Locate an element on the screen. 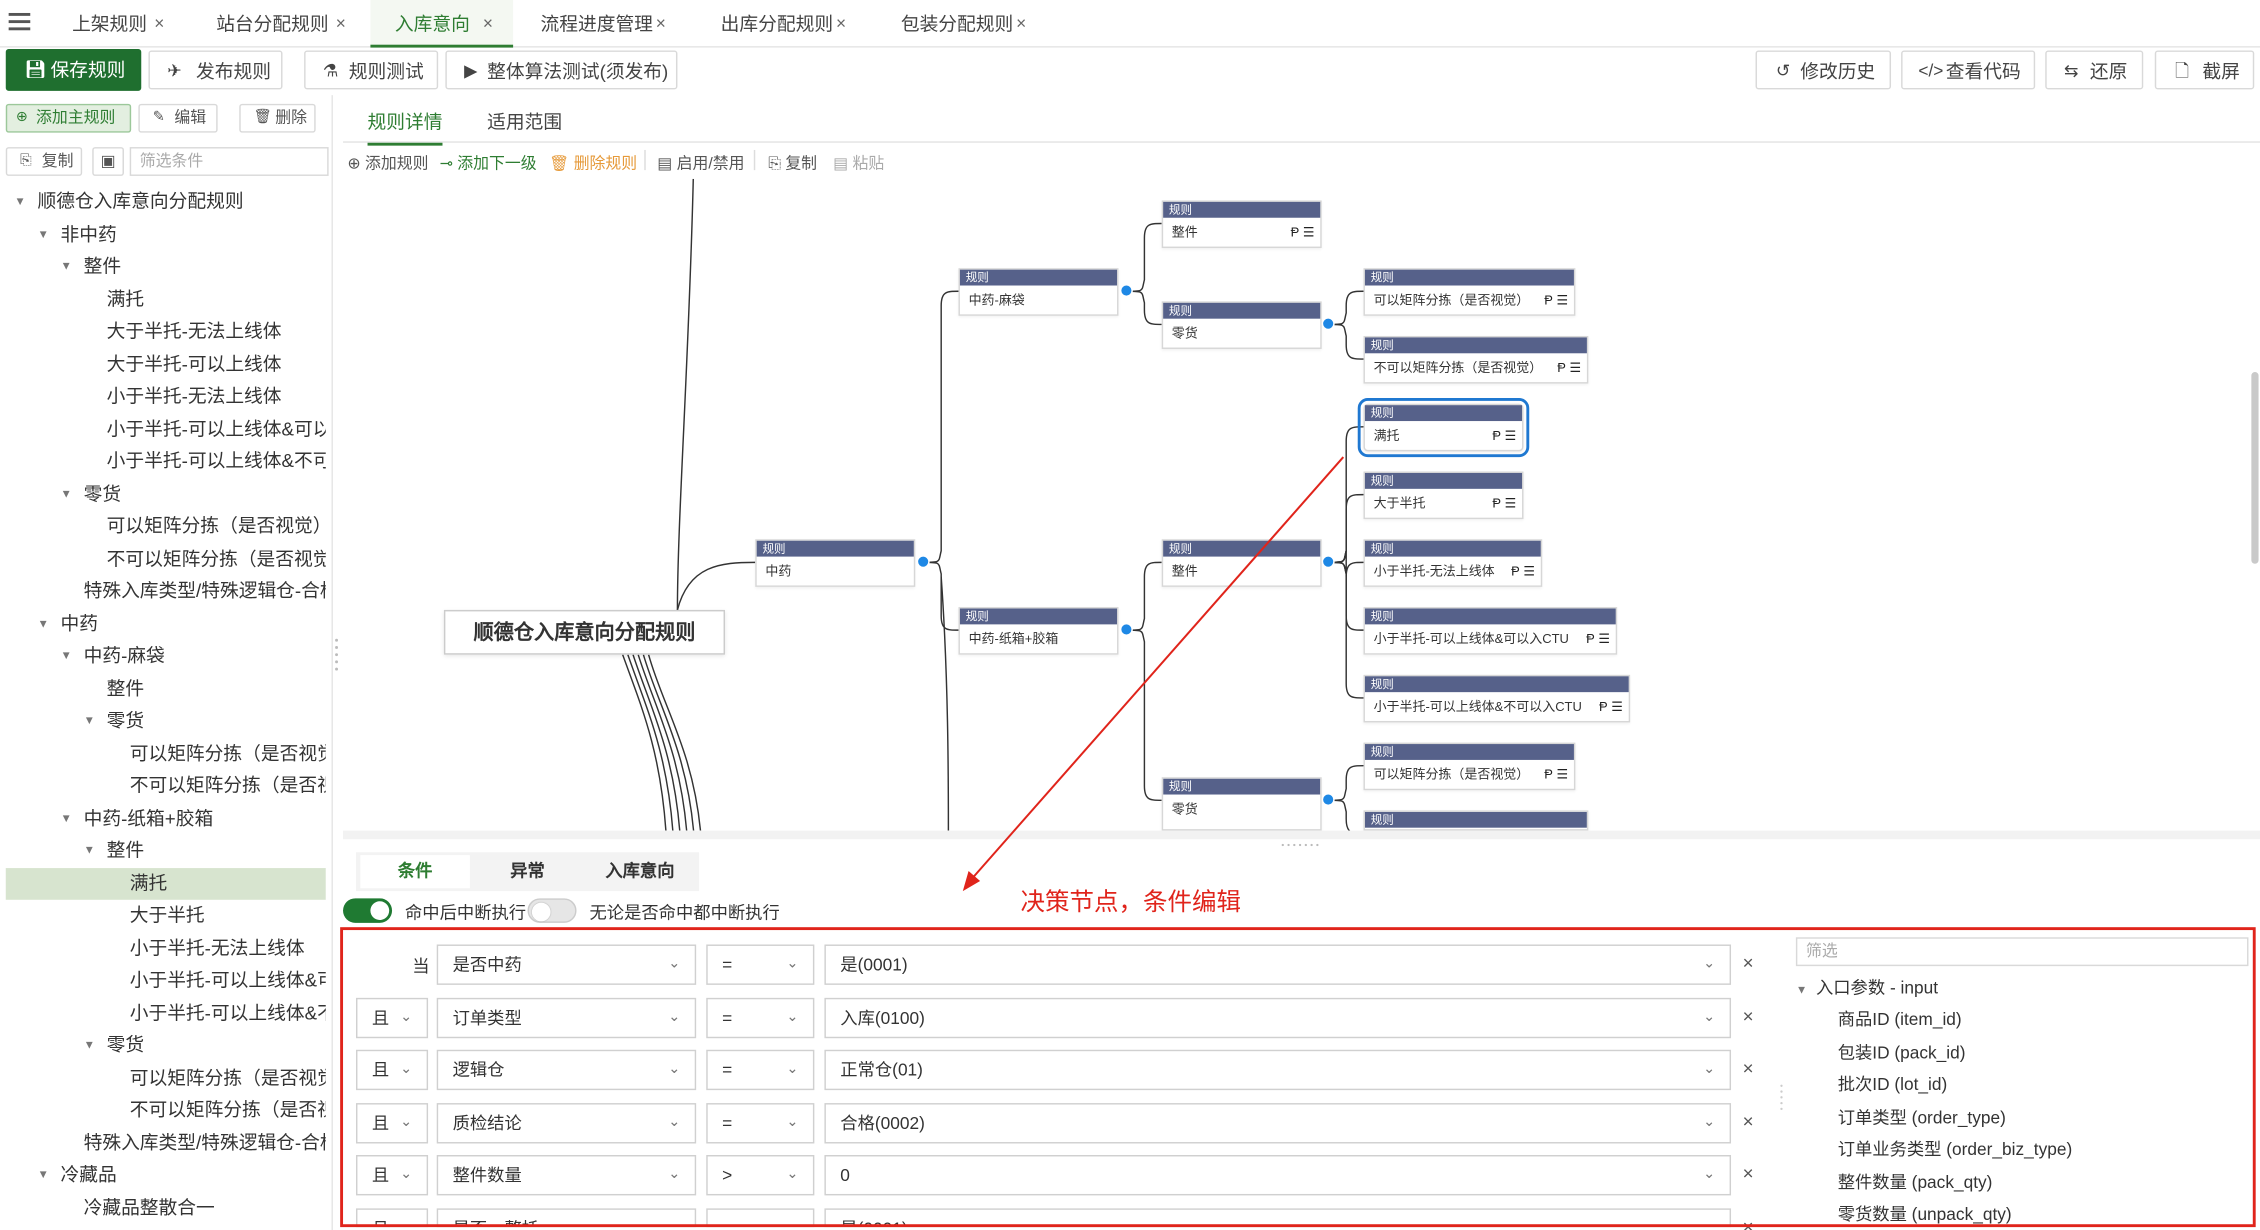  tab-exceptions: 异常 is located at coordinates (527, 871).